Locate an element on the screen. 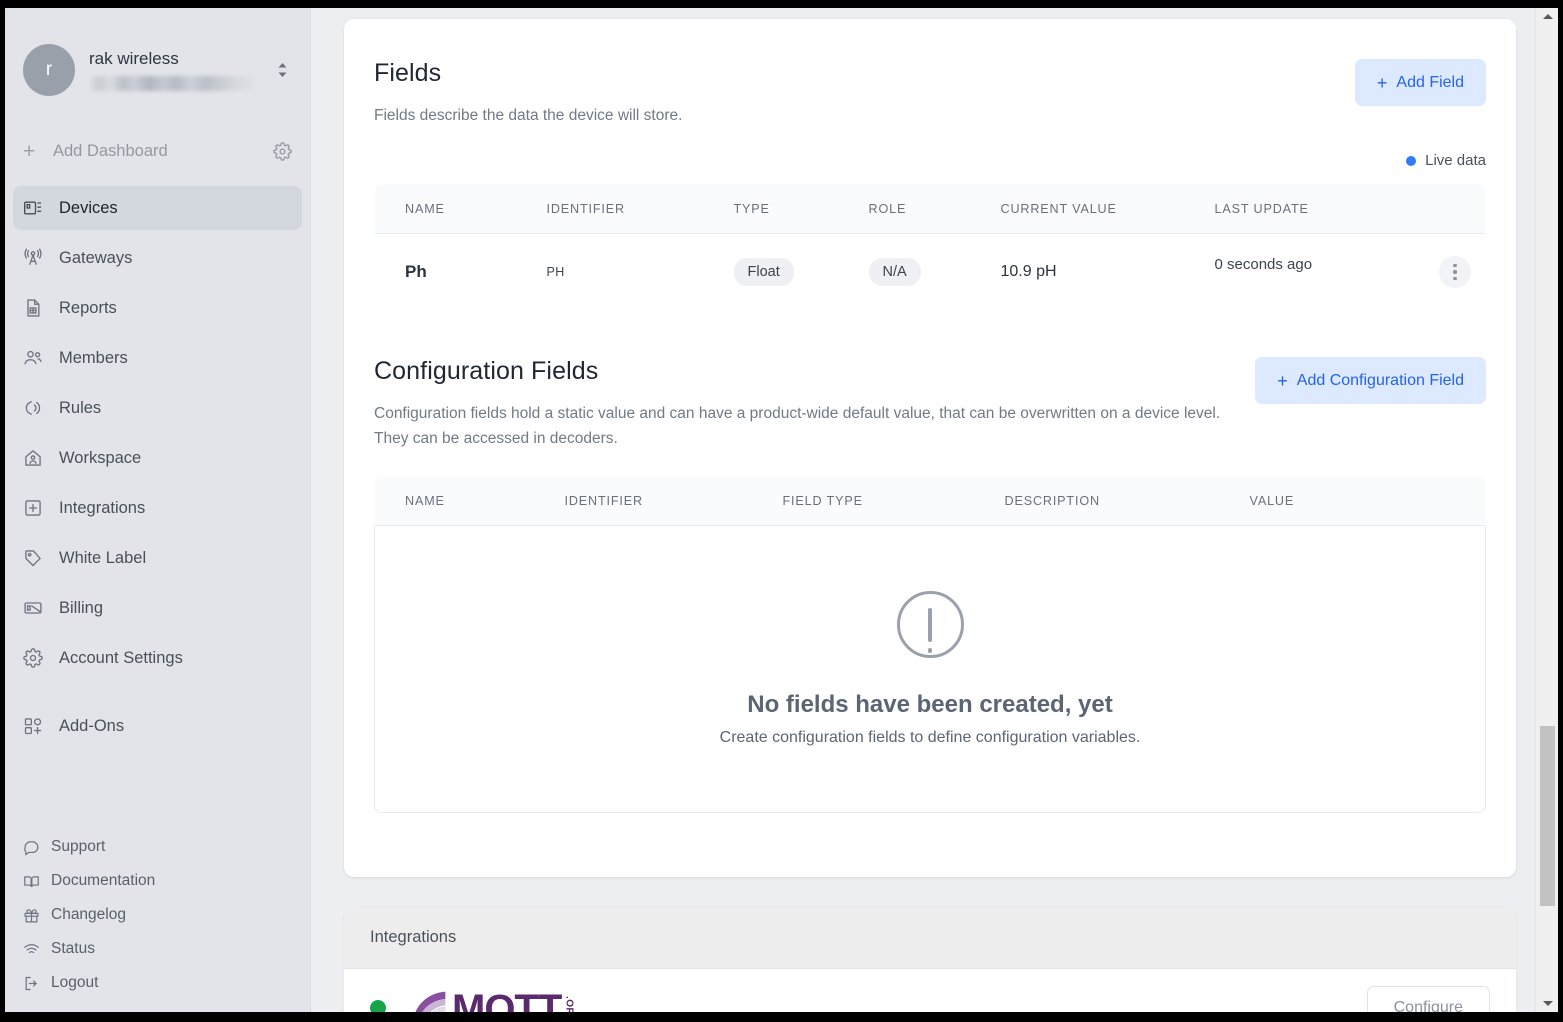  vertical-scrollbar is located at coordinates (1546, 510).